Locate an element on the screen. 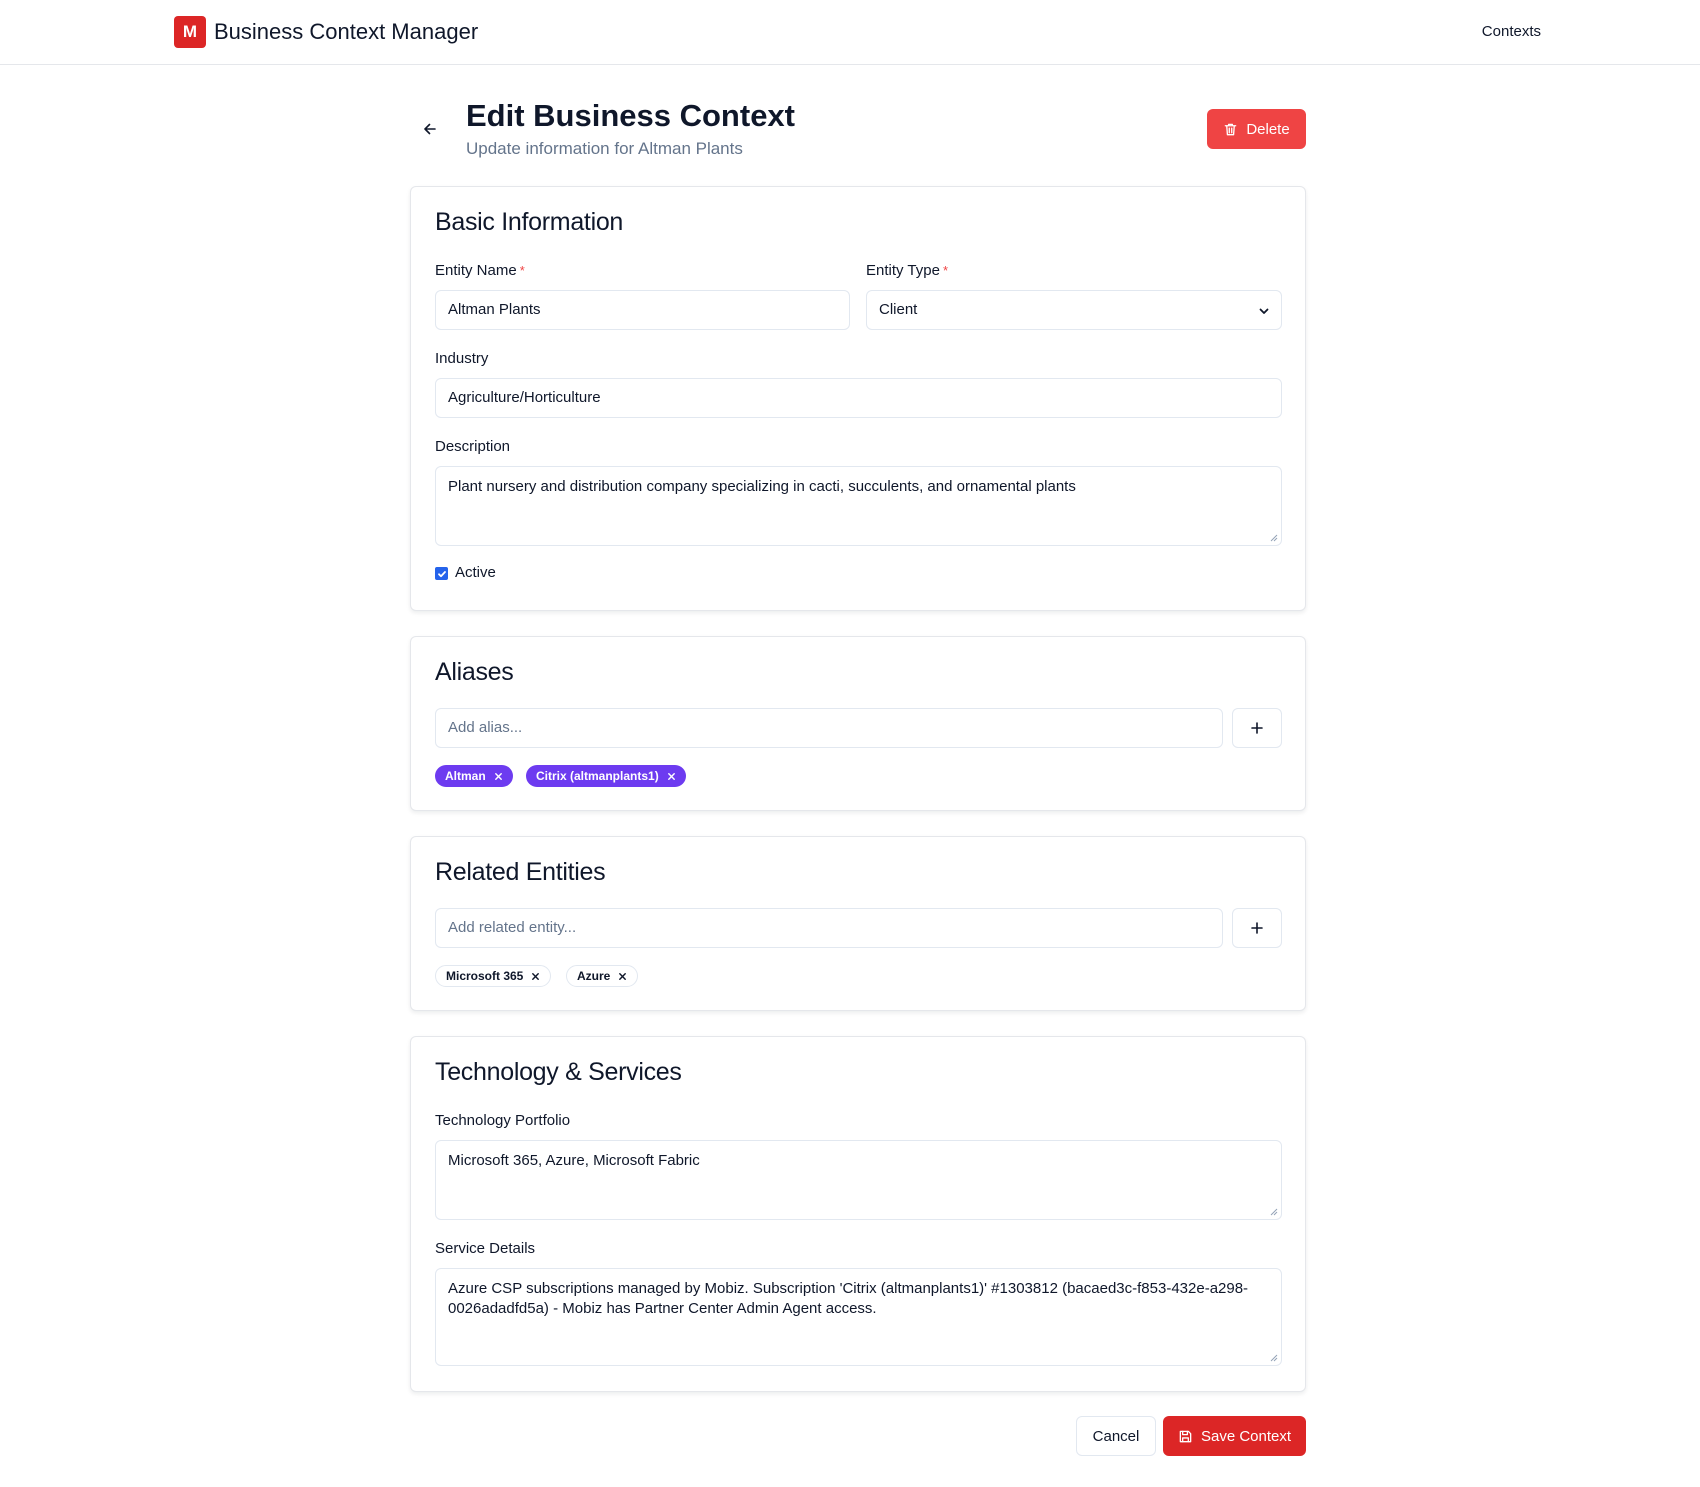 The width and height of the screenshot is (1700, 1487). checkmark-icon is located at coordinates (441, 573).